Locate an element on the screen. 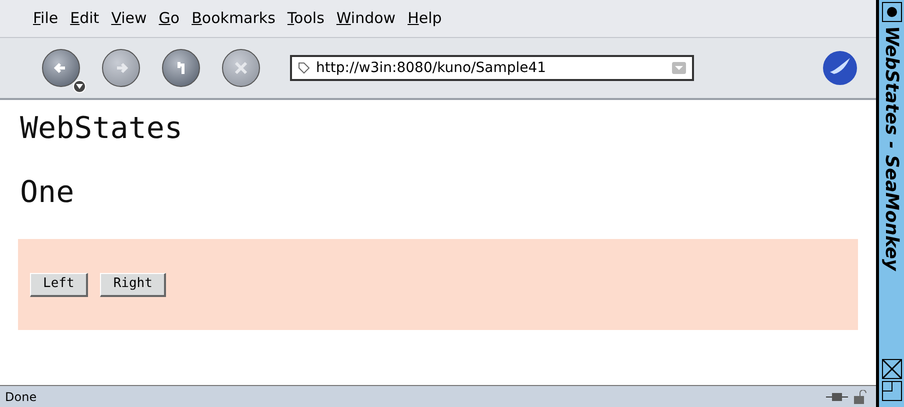  menu-item: Tools is located at coordinates (305, 18).